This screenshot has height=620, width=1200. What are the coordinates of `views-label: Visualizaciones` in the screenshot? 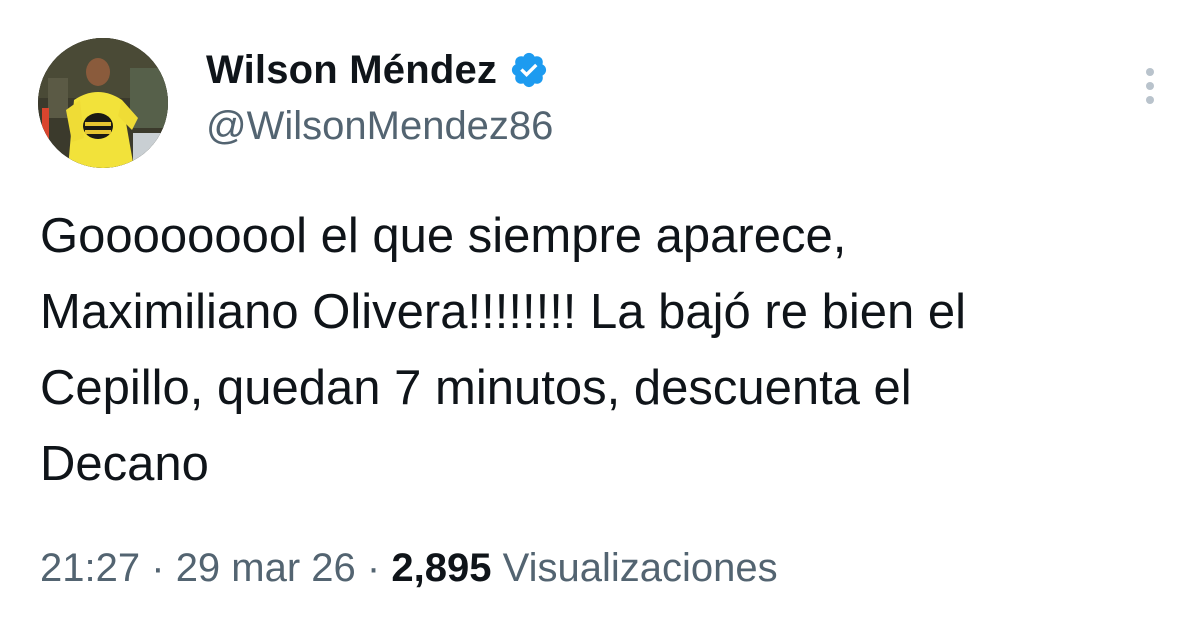 It's located at (640, 568).